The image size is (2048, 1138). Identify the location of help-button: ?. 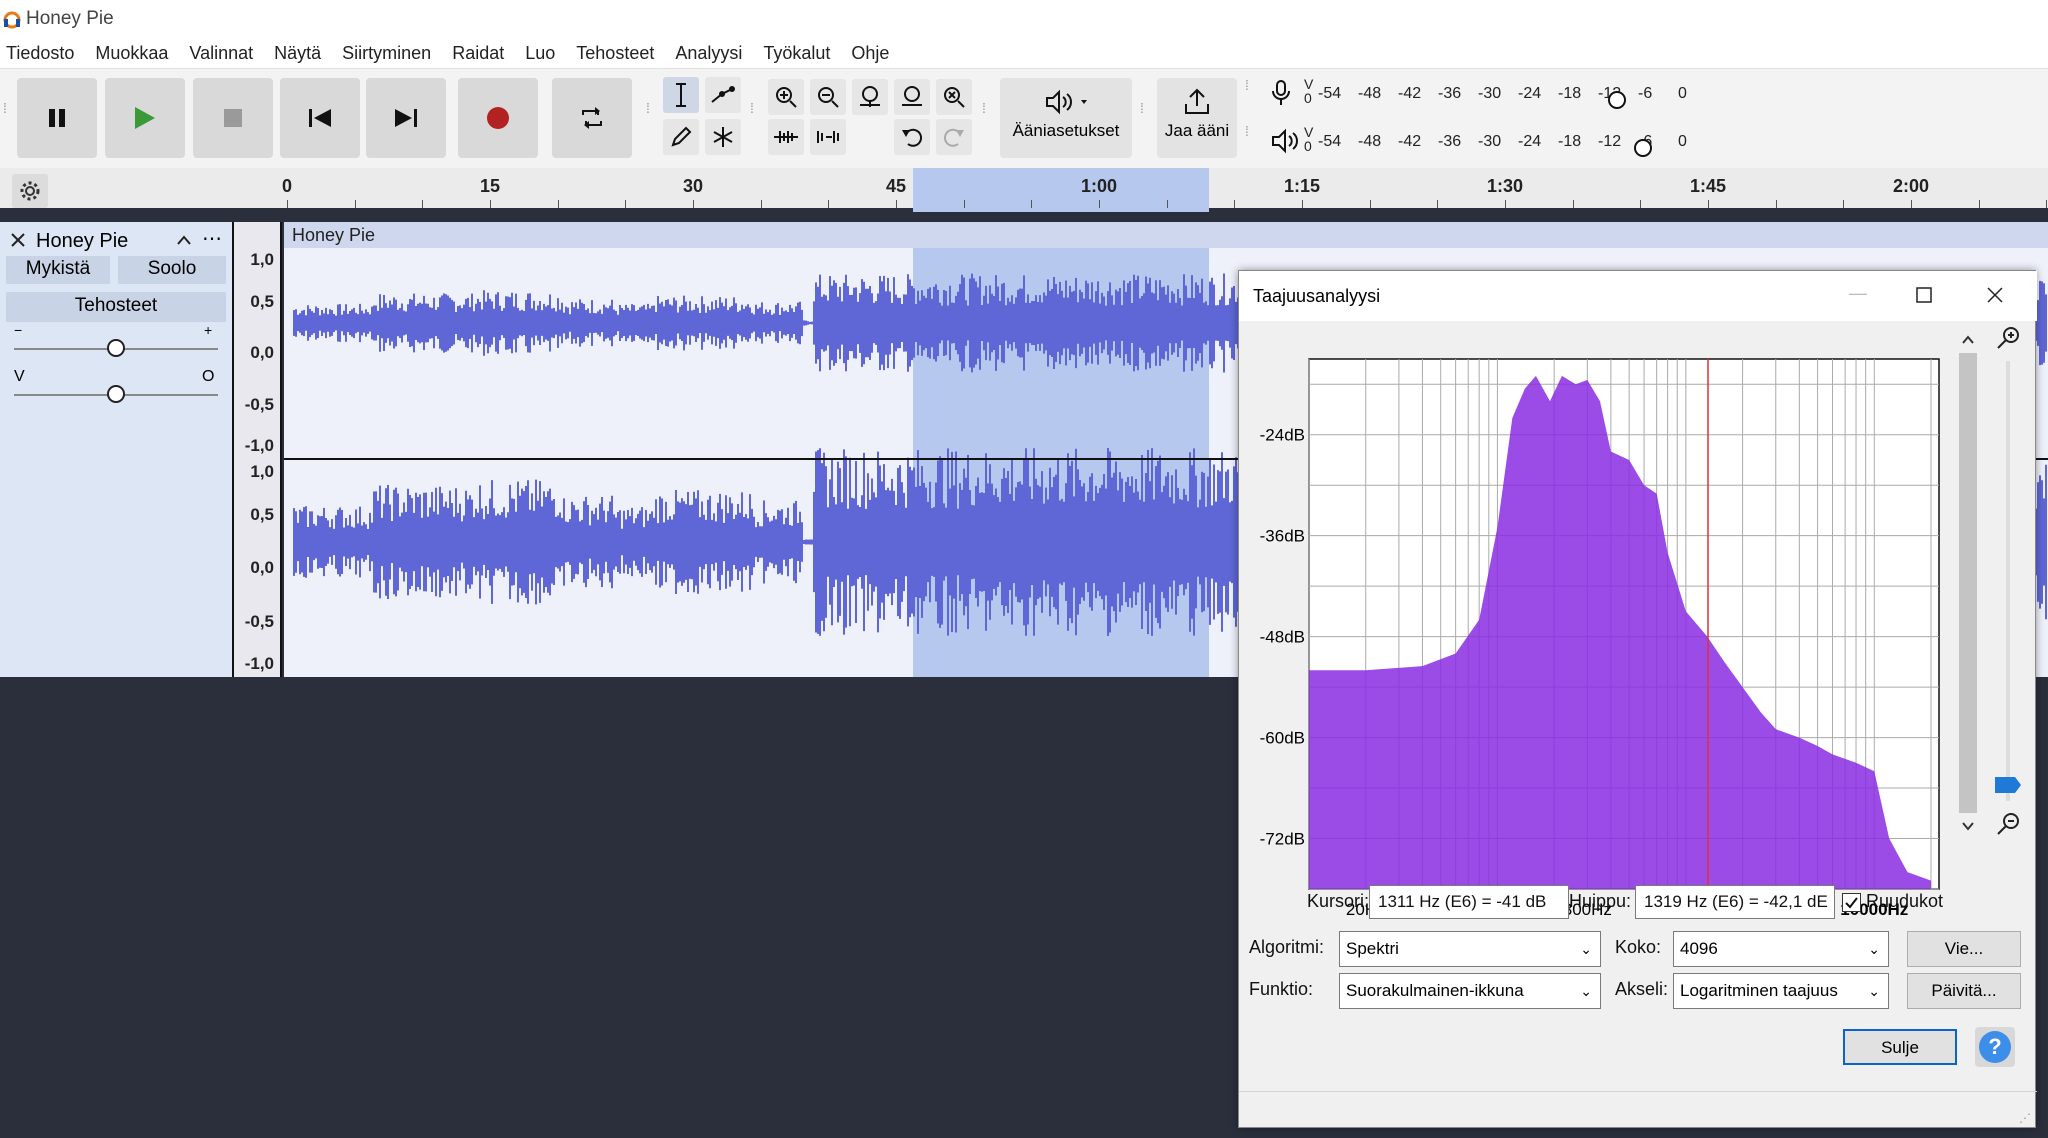
(1995, 1047).